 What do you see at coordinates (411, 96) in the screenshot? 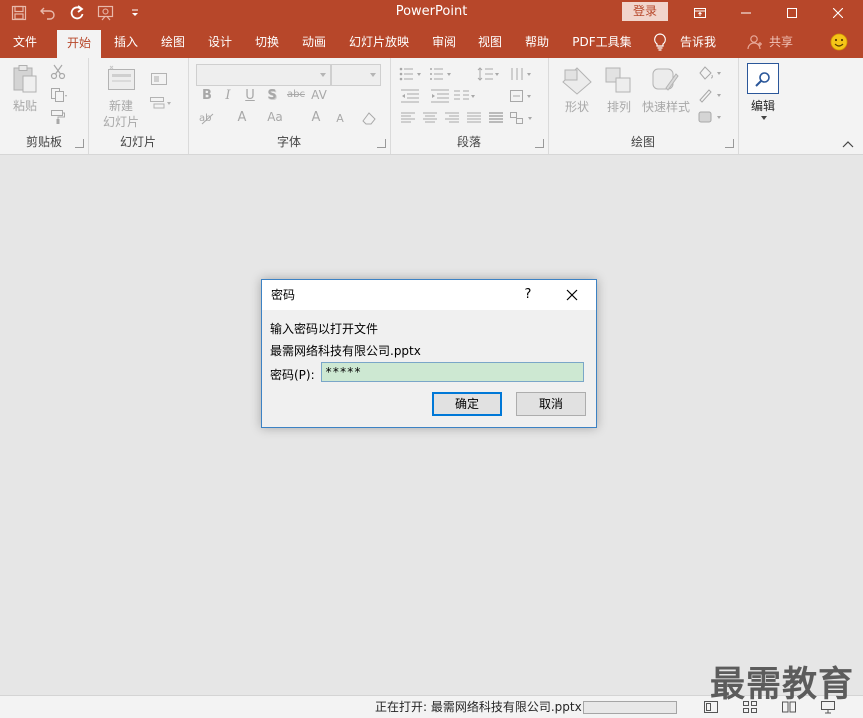
I see `decrease-indent-icon` at bounding box center [411, 96].